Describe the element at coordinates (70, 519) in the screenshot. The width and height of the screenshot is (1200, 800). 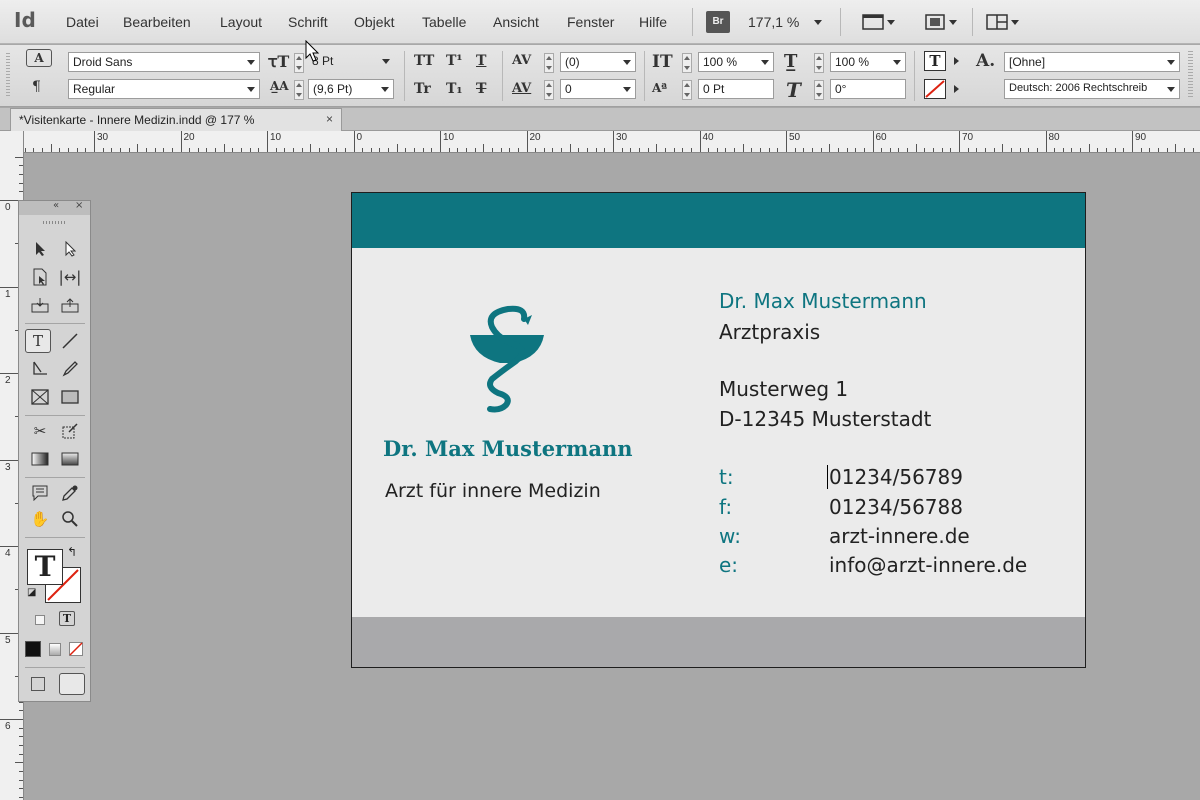
I see `zoom-tool-icon` at that location.